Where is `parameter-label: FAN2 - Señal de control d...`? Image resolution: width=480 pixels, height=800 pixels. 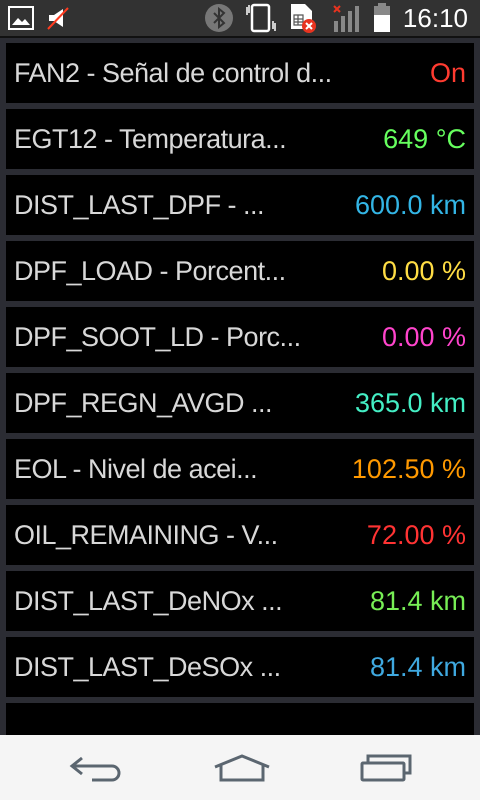 parameter-label: FAN2 - Señal de control d... is located at coordinates (173, 73).